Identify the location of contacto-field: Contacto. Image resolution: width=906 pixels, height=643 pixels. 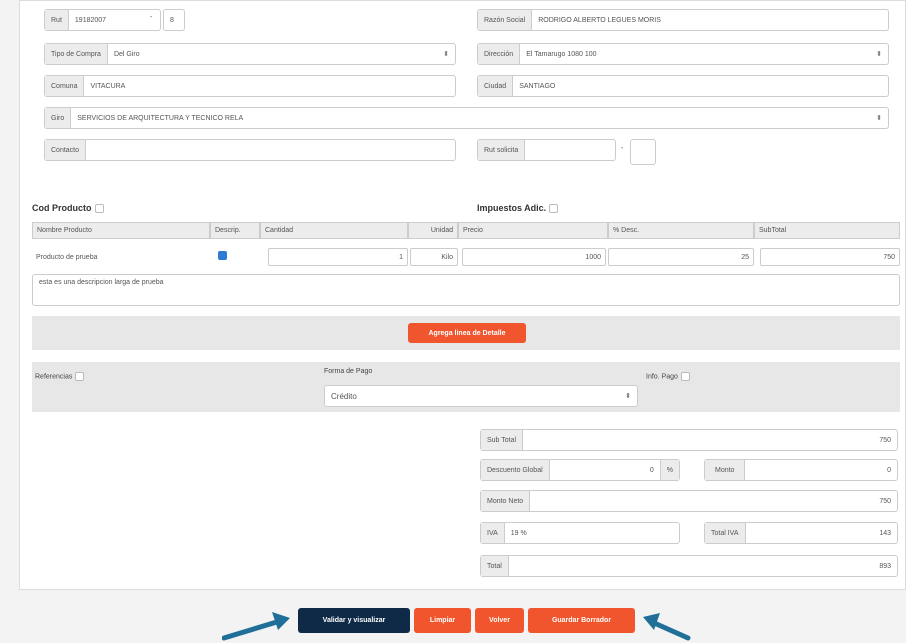
(250, 150).